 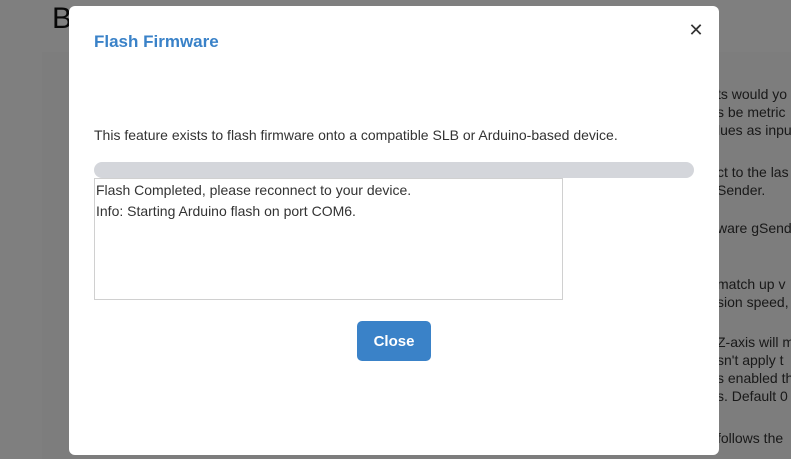 What do you see at coordinates (156, 41) in the screenshot?
I see `modal-title: Flash Firmware` at bounding box center [156, 41].